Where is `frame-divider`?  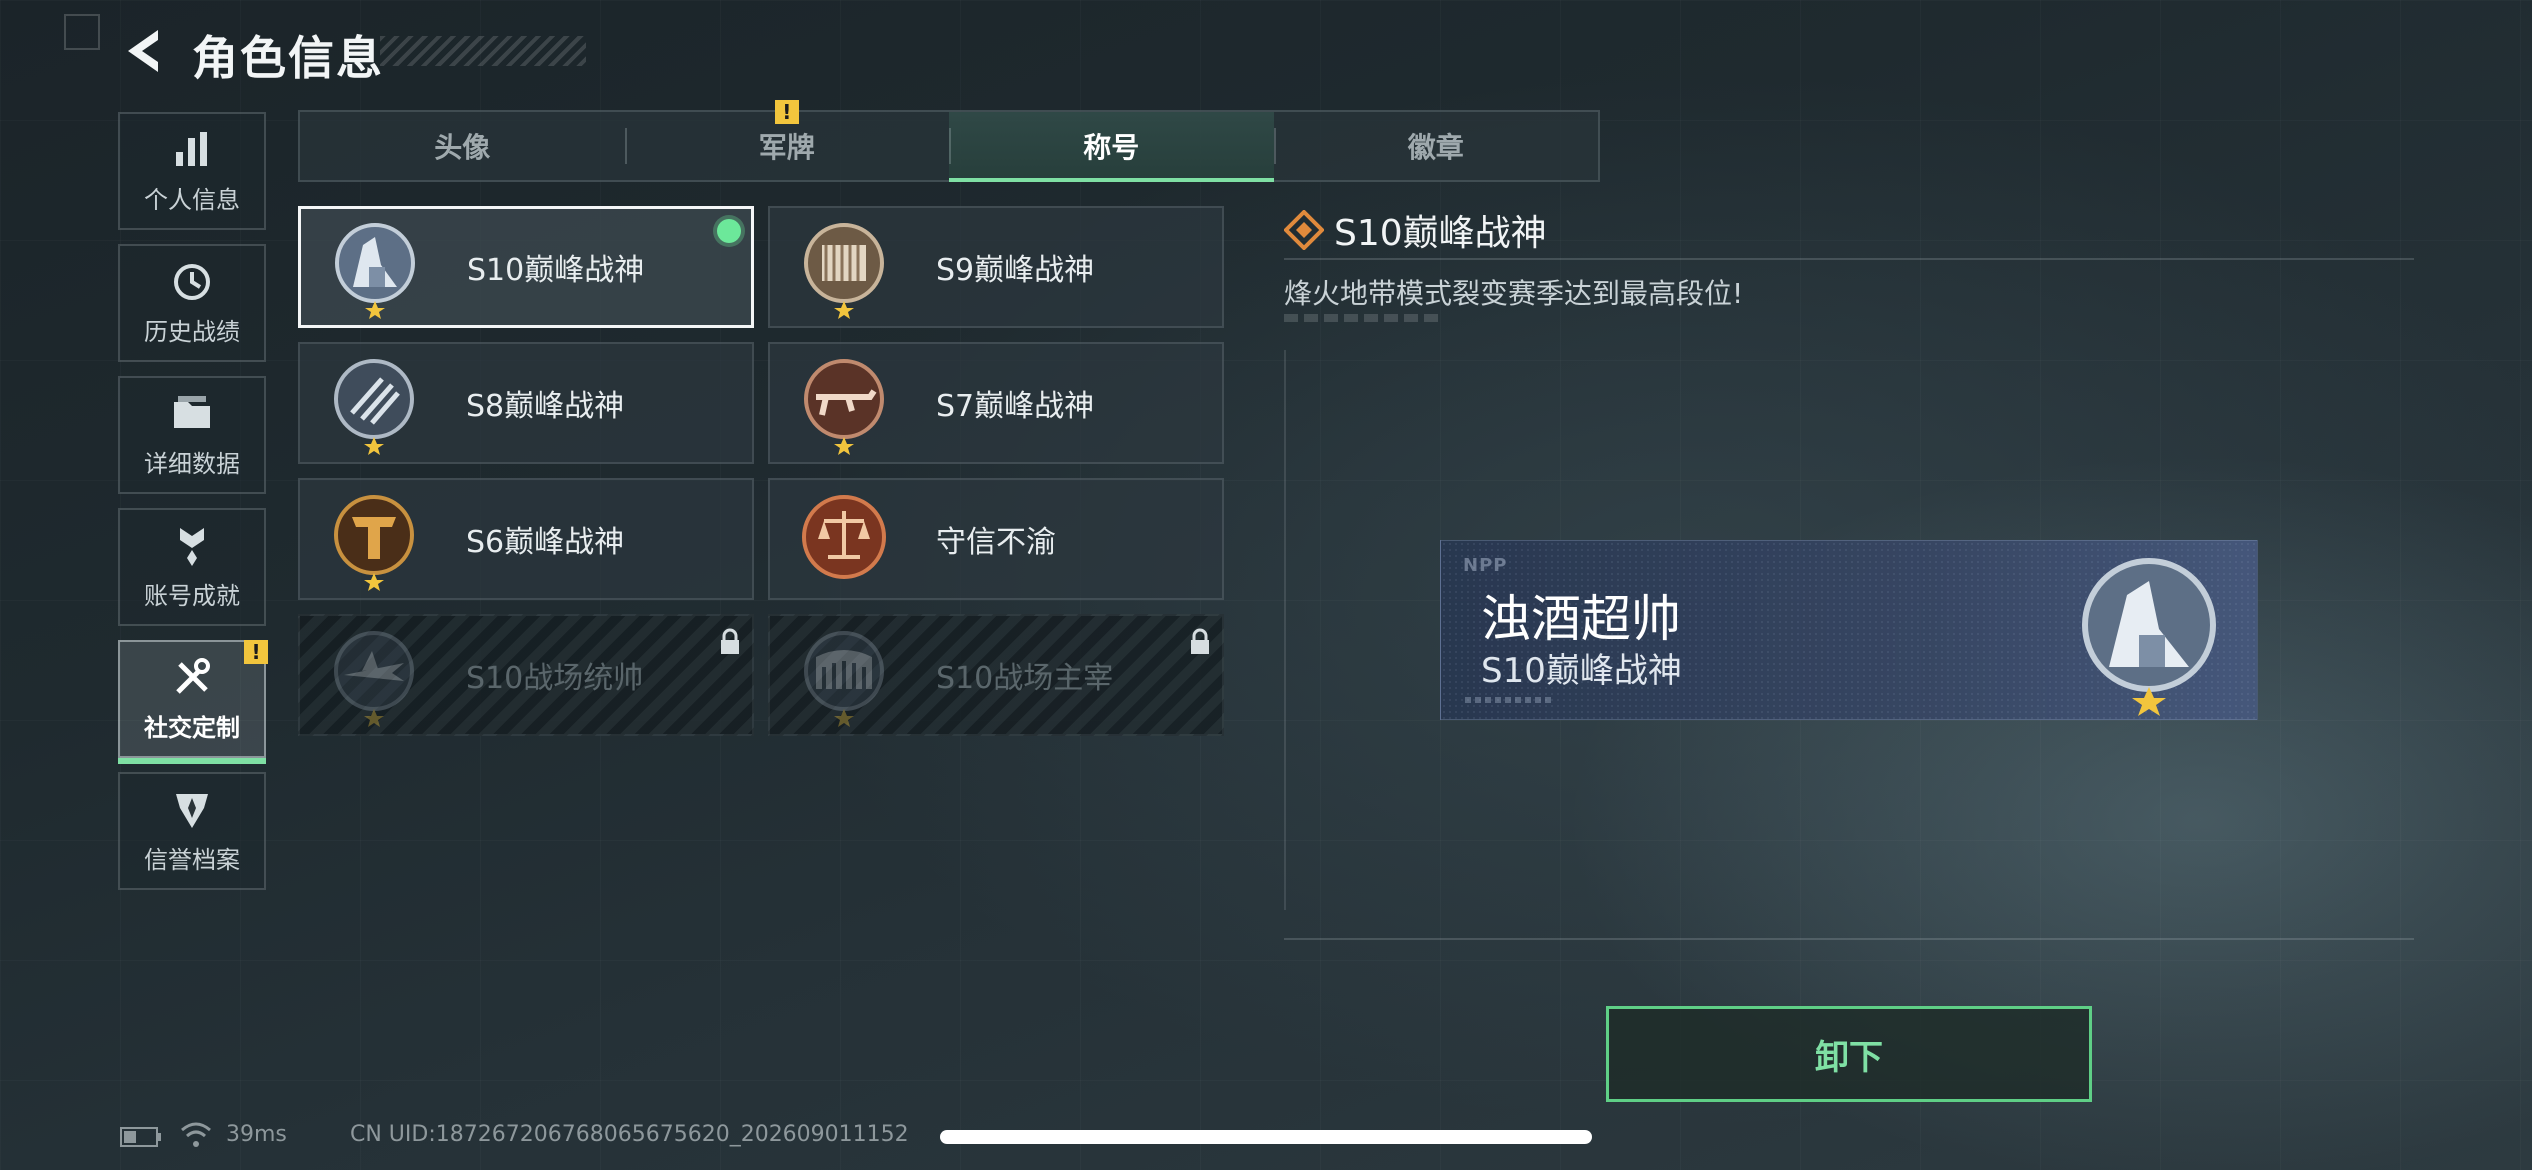
frame-divider is located at coordinates (1285, 630).